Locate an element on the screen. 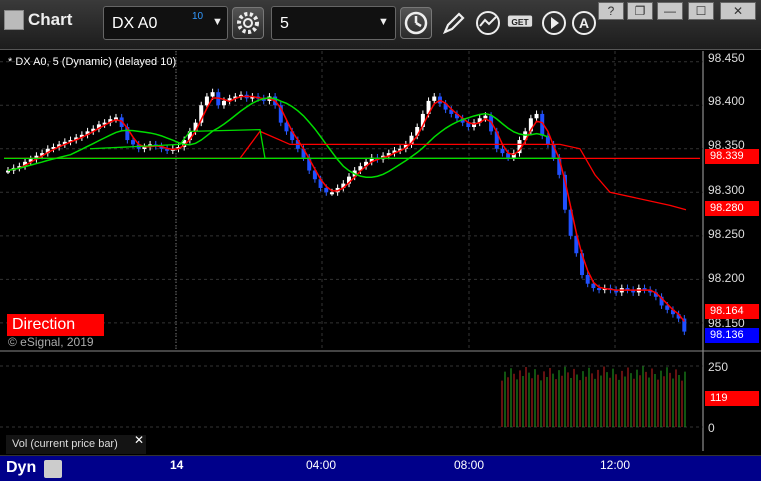  minimize-button: — is located at coordinates (670, 11).